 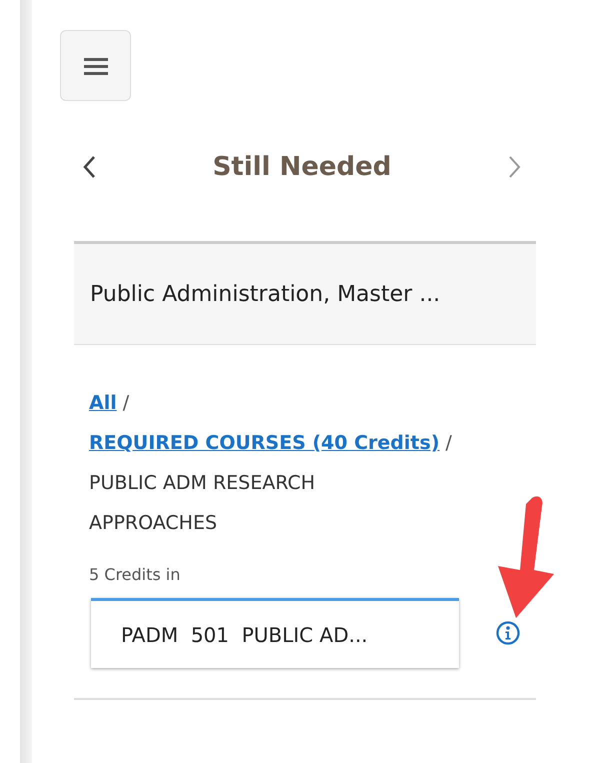 What do you see at coordinates (515, 167) in the screenshot?
I see `next-icon` at bounding box center [515, 167].